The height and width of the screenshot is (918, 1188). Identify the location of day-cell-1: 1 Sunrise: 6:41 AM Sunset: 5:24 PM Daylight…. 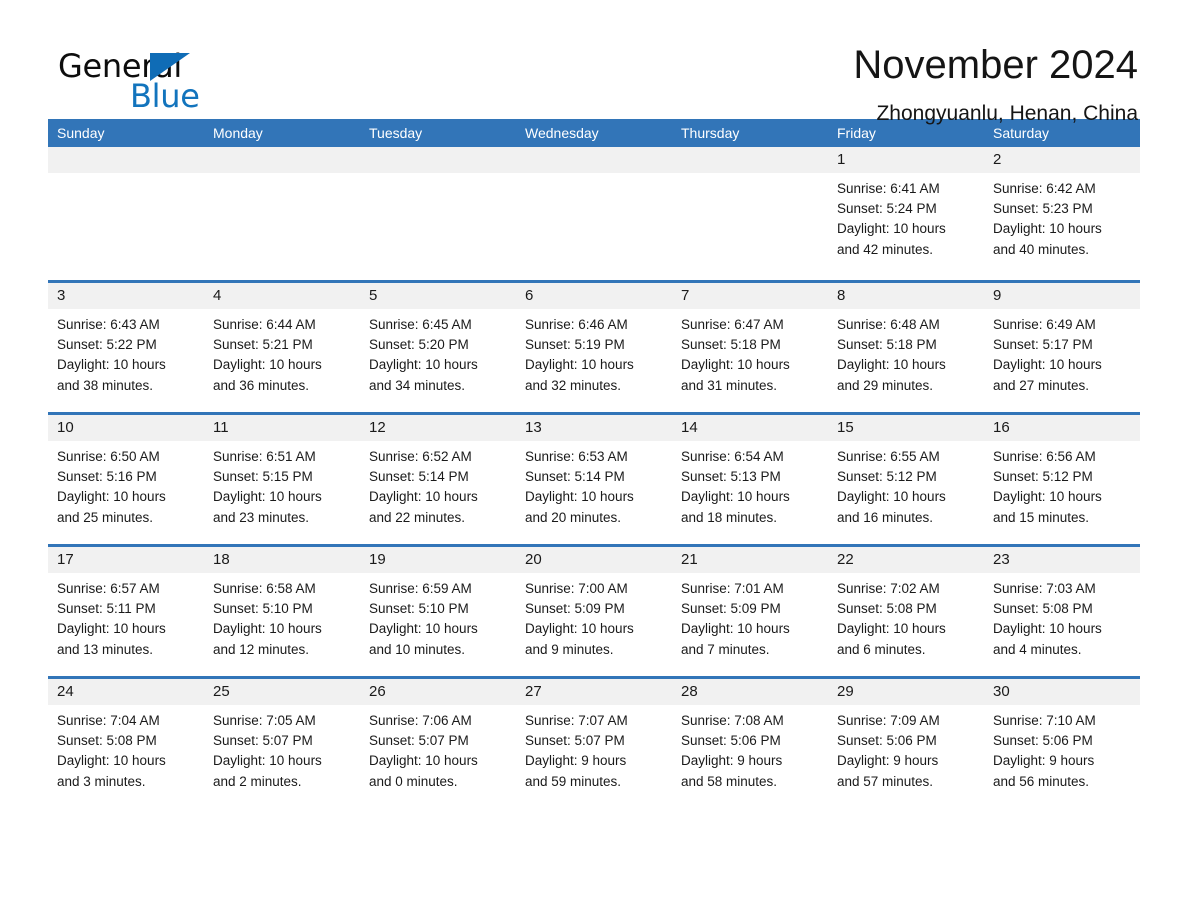
(906, 213).